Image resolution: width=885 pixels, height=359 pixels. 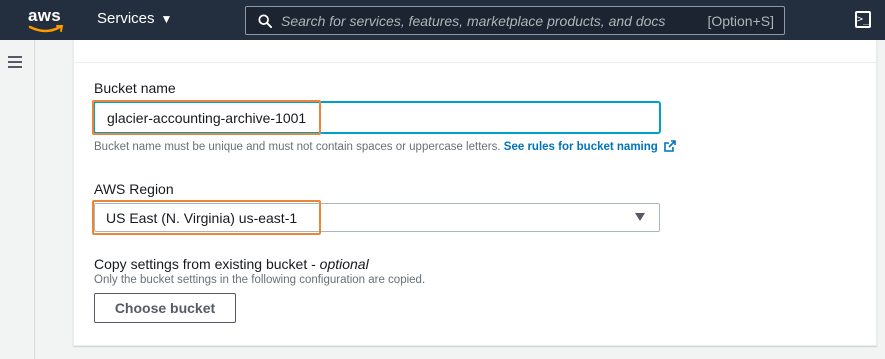 I want to click on panel-header-cutoff, so click(x=475, y=51).